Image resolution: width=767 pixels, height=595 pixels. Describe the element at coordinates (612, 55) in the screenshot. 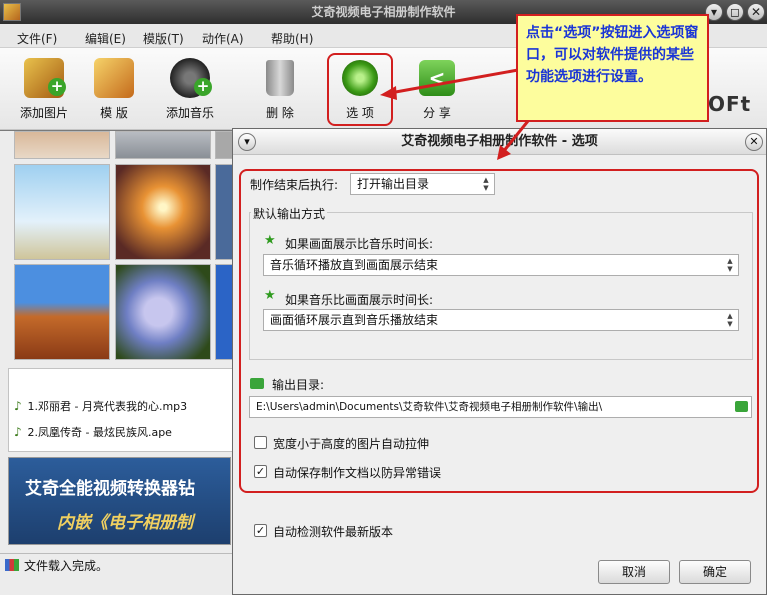

I see `callout-text: 点击“选项”按钮进入选项窗口，可以对软件提供的某些功能选项进行设置。` at that location.